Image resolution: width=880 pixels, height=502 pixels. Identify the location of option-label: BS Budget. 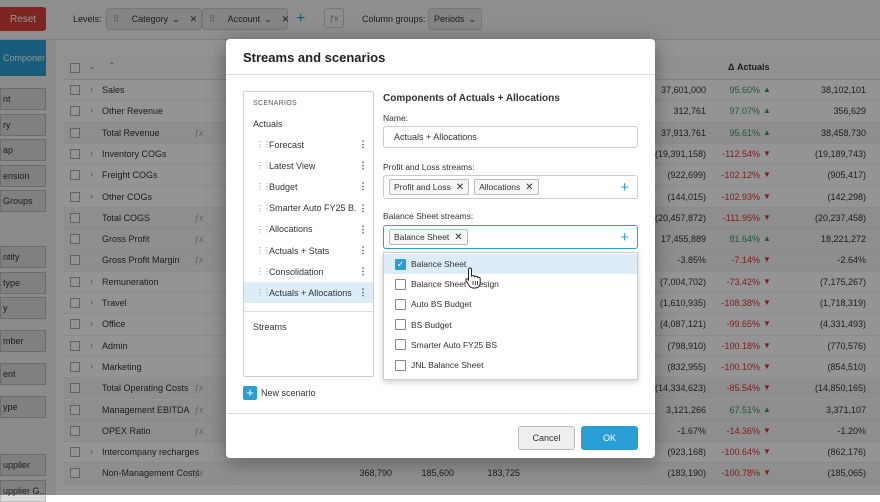
(431, 324).